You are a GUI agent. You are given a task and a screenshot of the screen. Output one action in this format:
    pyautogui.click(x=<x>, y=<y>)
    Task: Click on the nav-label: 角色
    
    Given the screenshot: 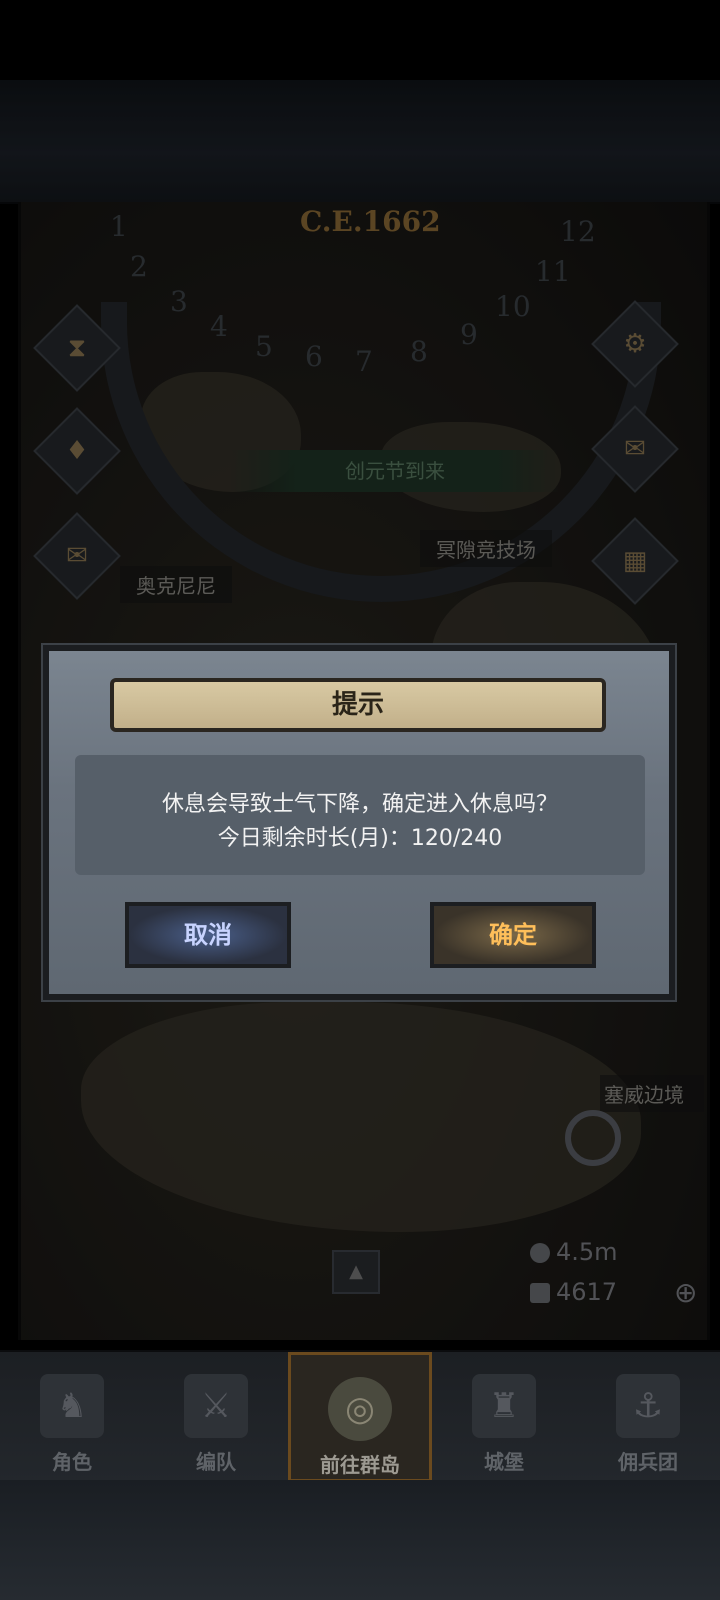 What is the action you would take?
    pyautogui.click(x=72, y=1462)
    